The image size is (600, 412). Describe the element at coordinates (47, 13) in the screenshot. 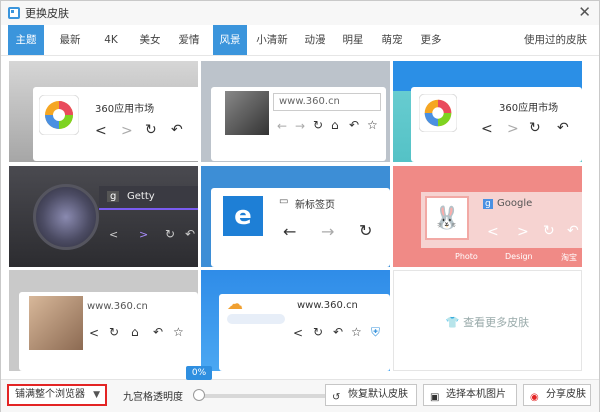

I see `window-title: 更换皮肤` at that location.